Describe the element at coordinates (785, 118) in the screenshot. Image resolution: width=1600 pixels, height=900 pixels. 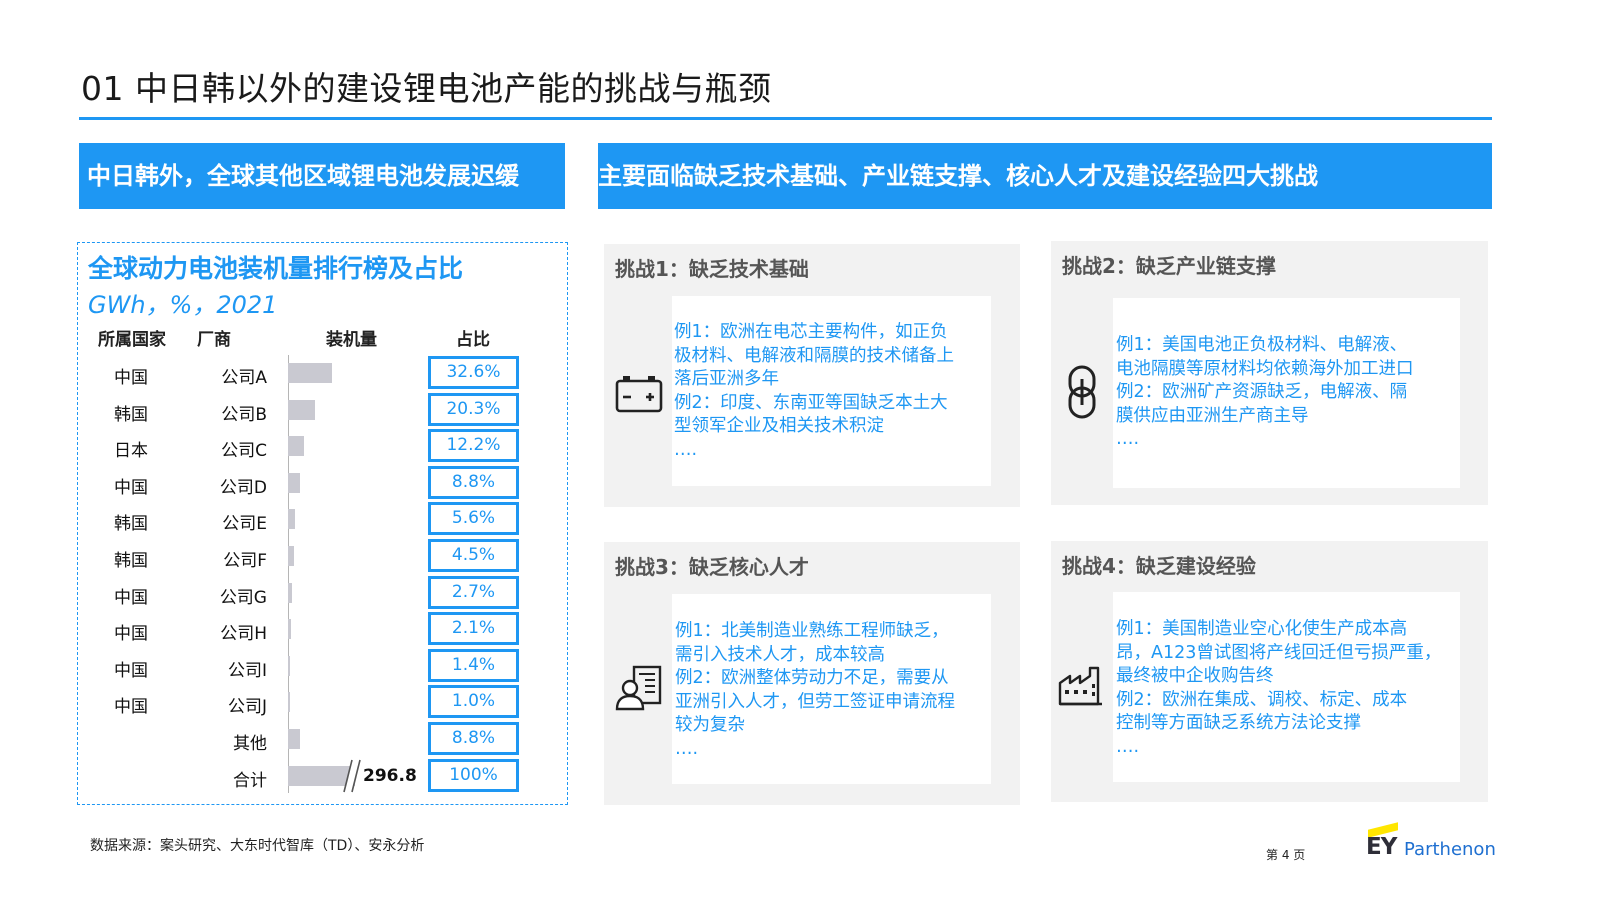
I see `title-divider` at that location.